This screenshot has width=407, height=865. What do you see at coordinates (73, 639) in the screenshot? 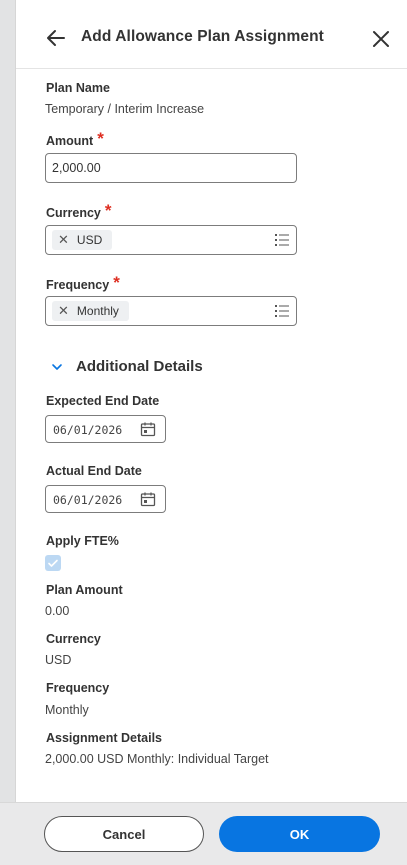
I see `currency-readonly-label: Currency` at bounding box center [73, 639].